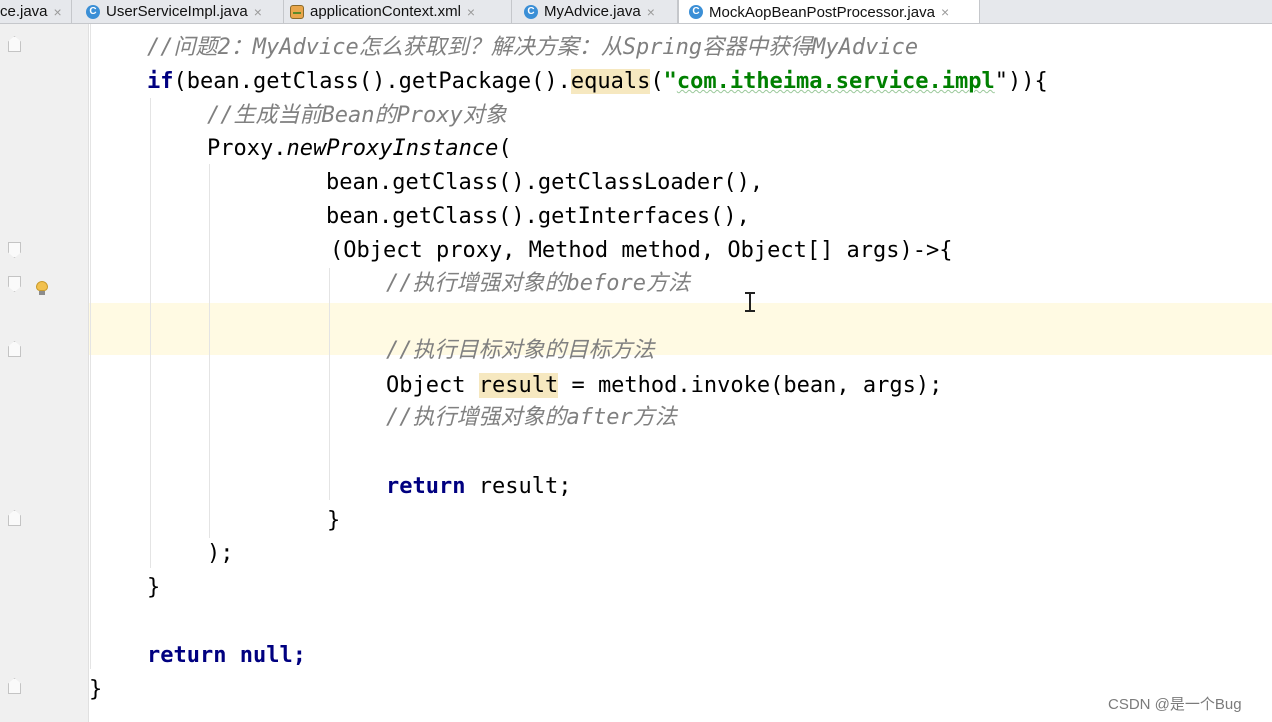 The width and height of the screenshot is (1272, 722). Describe the element at coordinates (750, 302) in the screenshot. I see `text-cursor-icon` at that location.